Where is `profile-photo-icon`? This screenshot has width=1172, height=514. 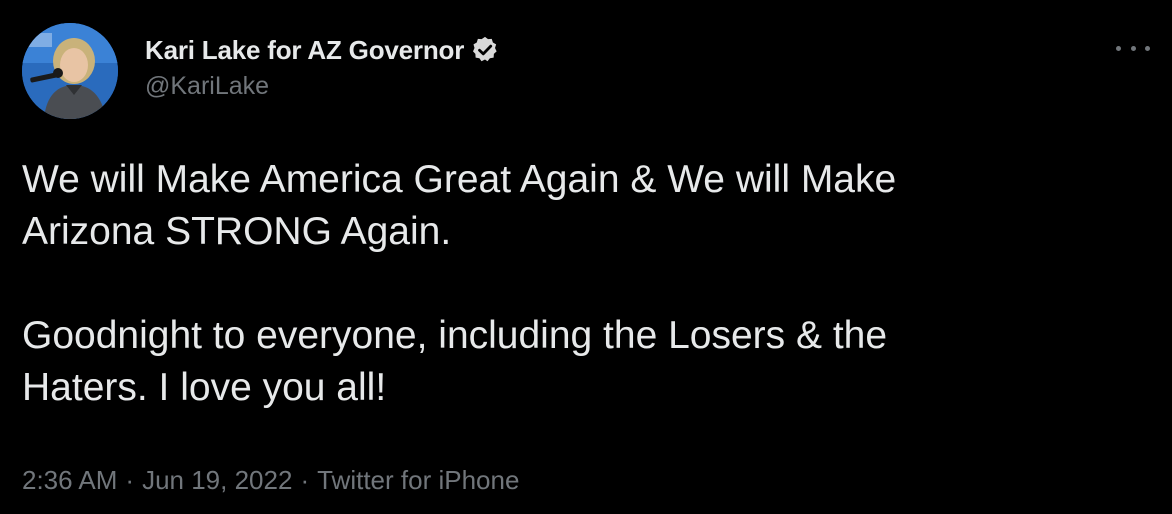 profile-photo-icon is located at coordinates (70, 71).